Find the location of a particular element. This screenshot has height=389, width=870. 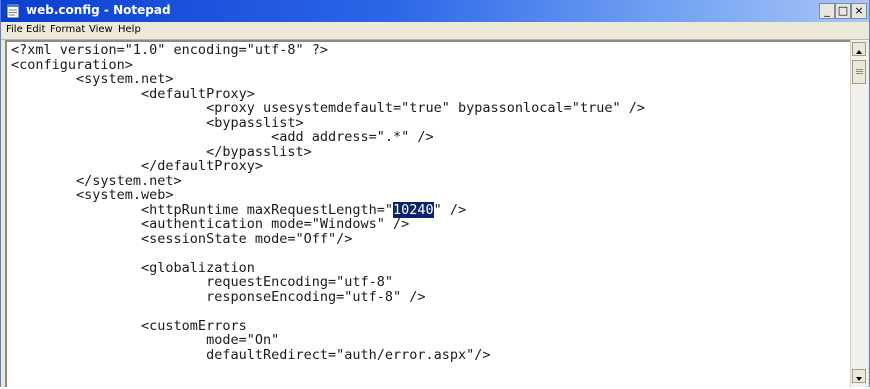

code-line: <defaultProxy> is located at coordinates (328, 94).